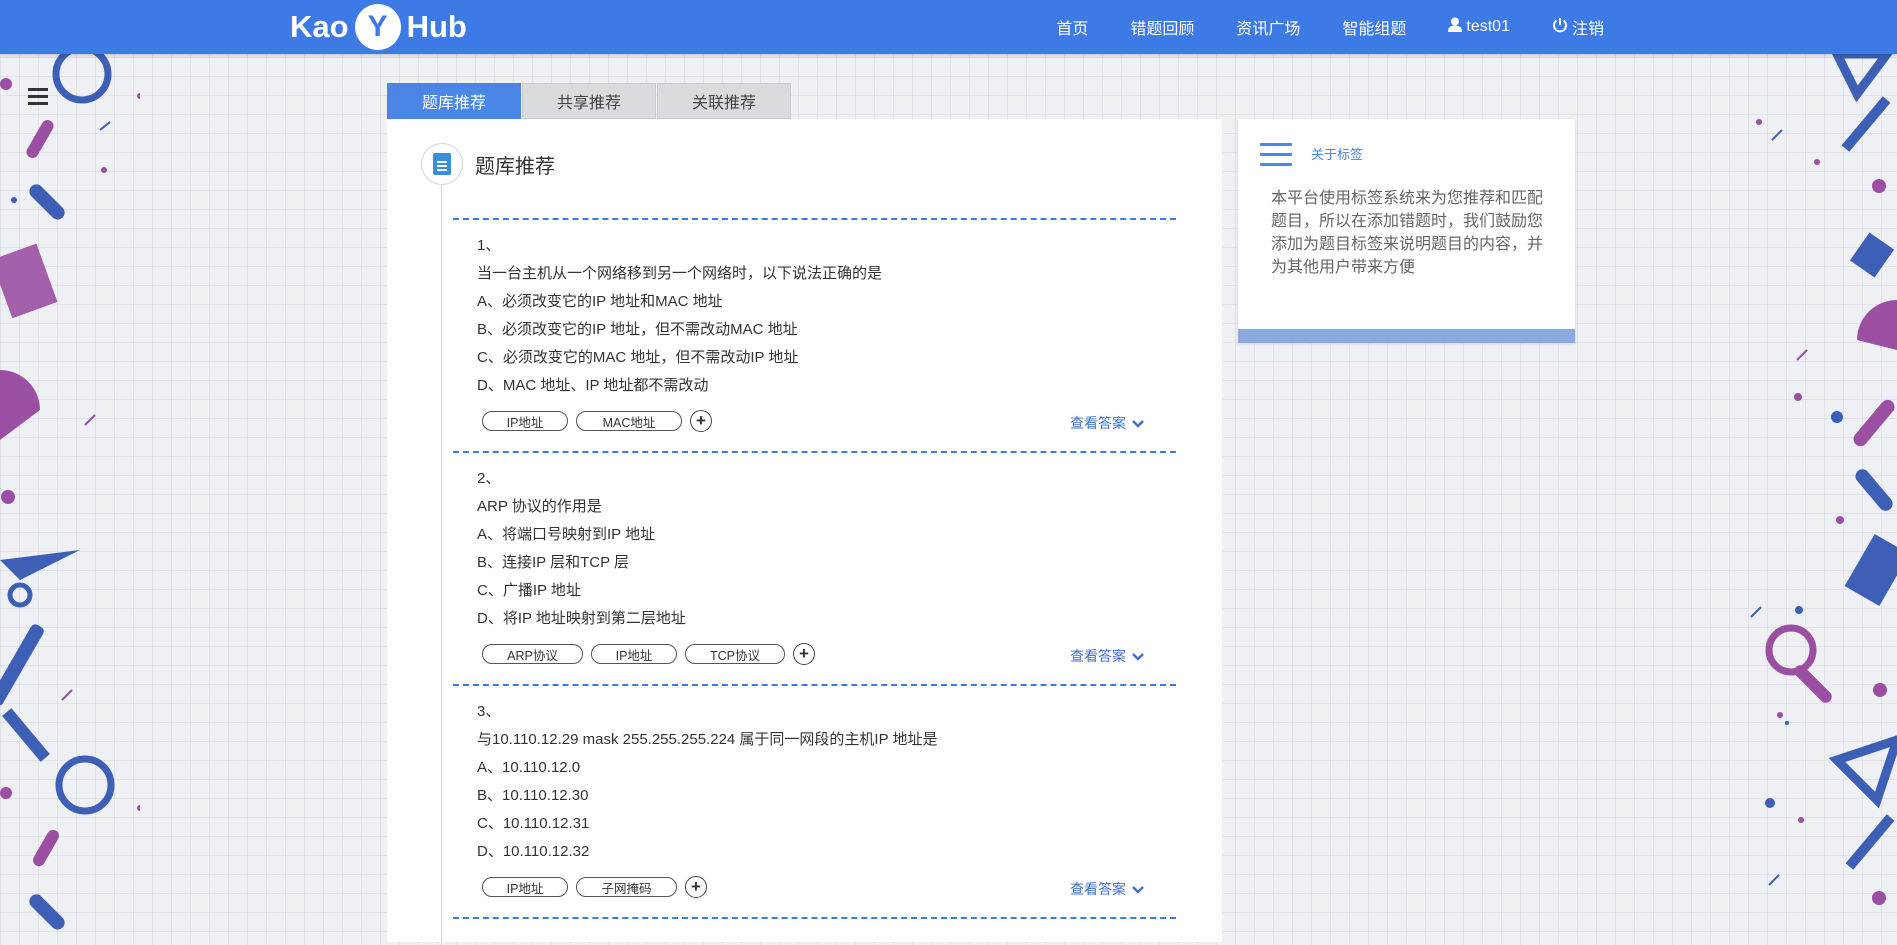 This screenshot has height=945, width=1897. I want to click on nav-smart-quiz: 智能组题, so click(1374, 27).